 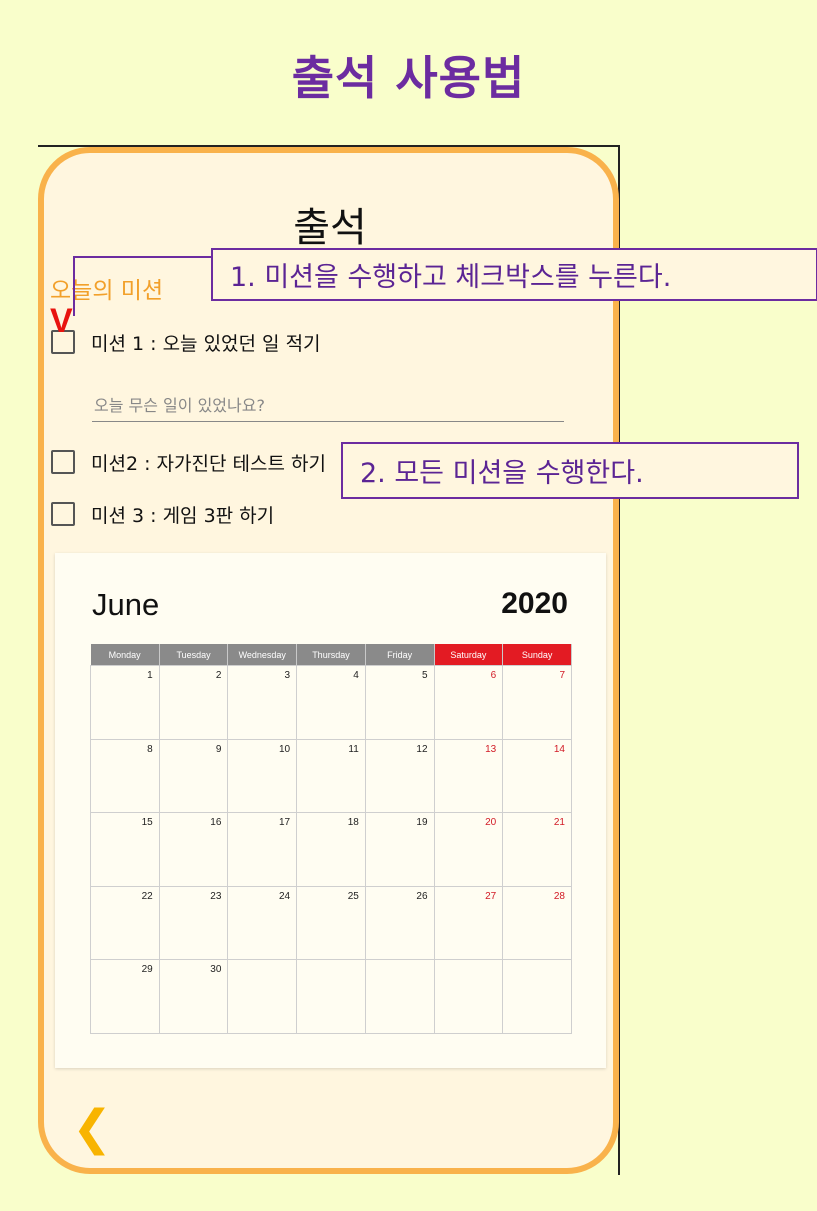 What do you see at coordinates (537, 923) in the screenshot?
I see `calendar-day: 28` at bounding box center [537, 923].